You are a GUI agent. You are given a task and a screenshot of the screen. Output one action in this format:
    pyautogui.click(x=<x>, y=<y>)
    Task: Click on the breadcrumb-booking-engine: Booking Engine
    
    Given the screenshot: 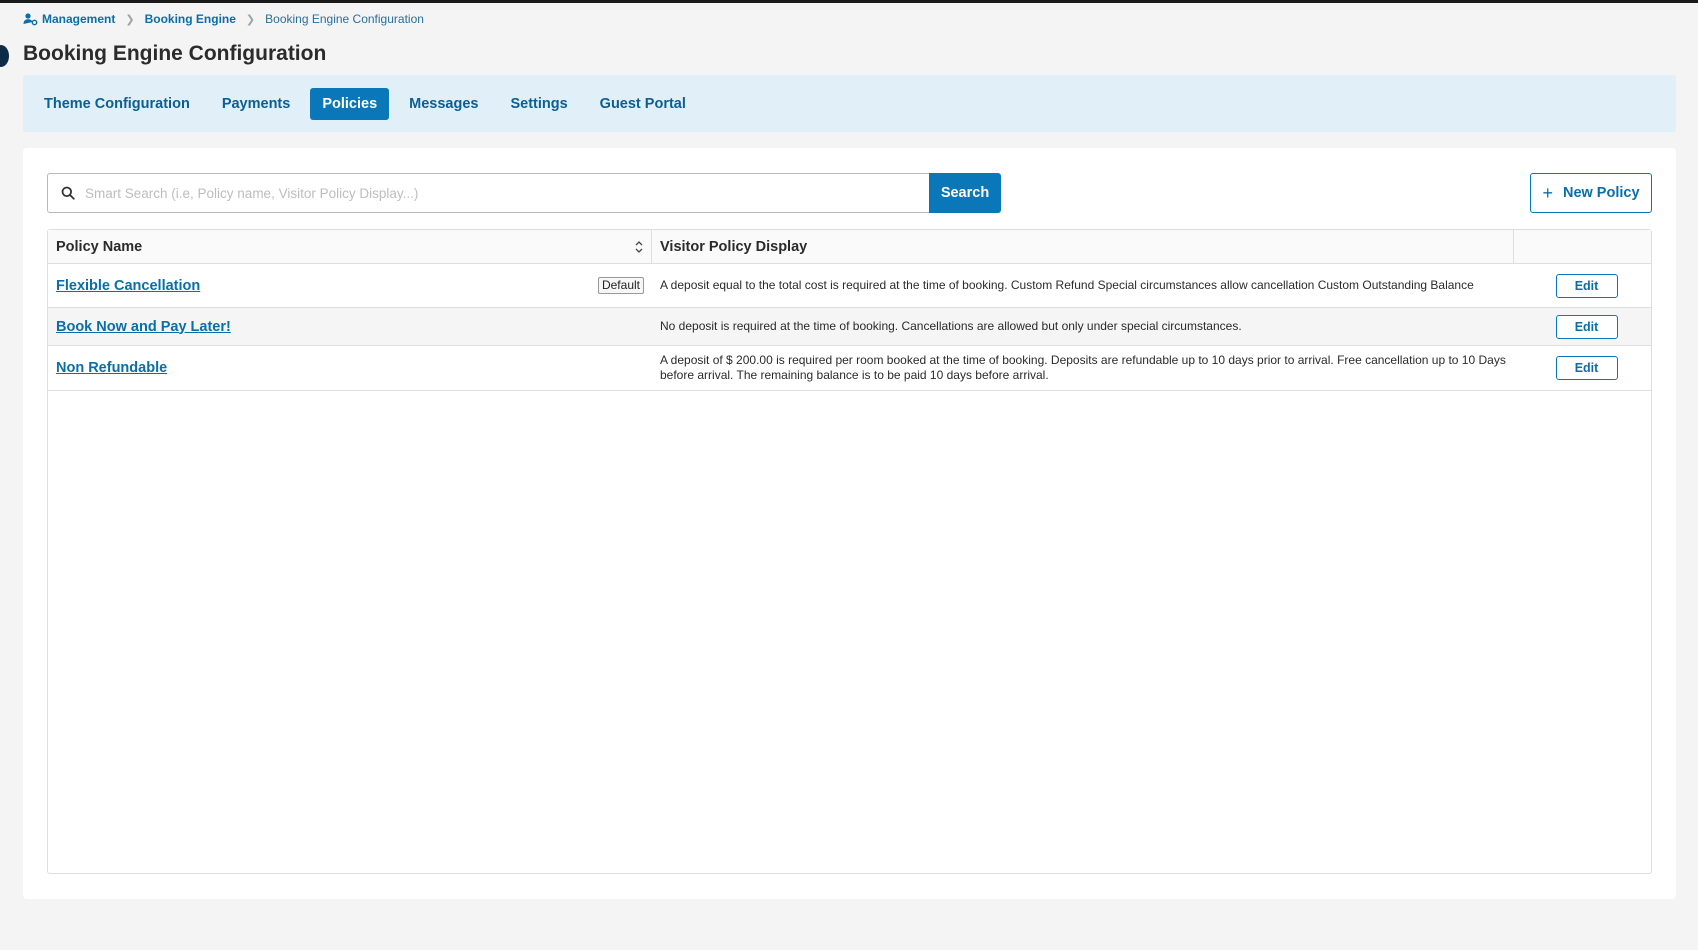 What is the action you would take?
    pyautogui.click(x=190, y=19)
    